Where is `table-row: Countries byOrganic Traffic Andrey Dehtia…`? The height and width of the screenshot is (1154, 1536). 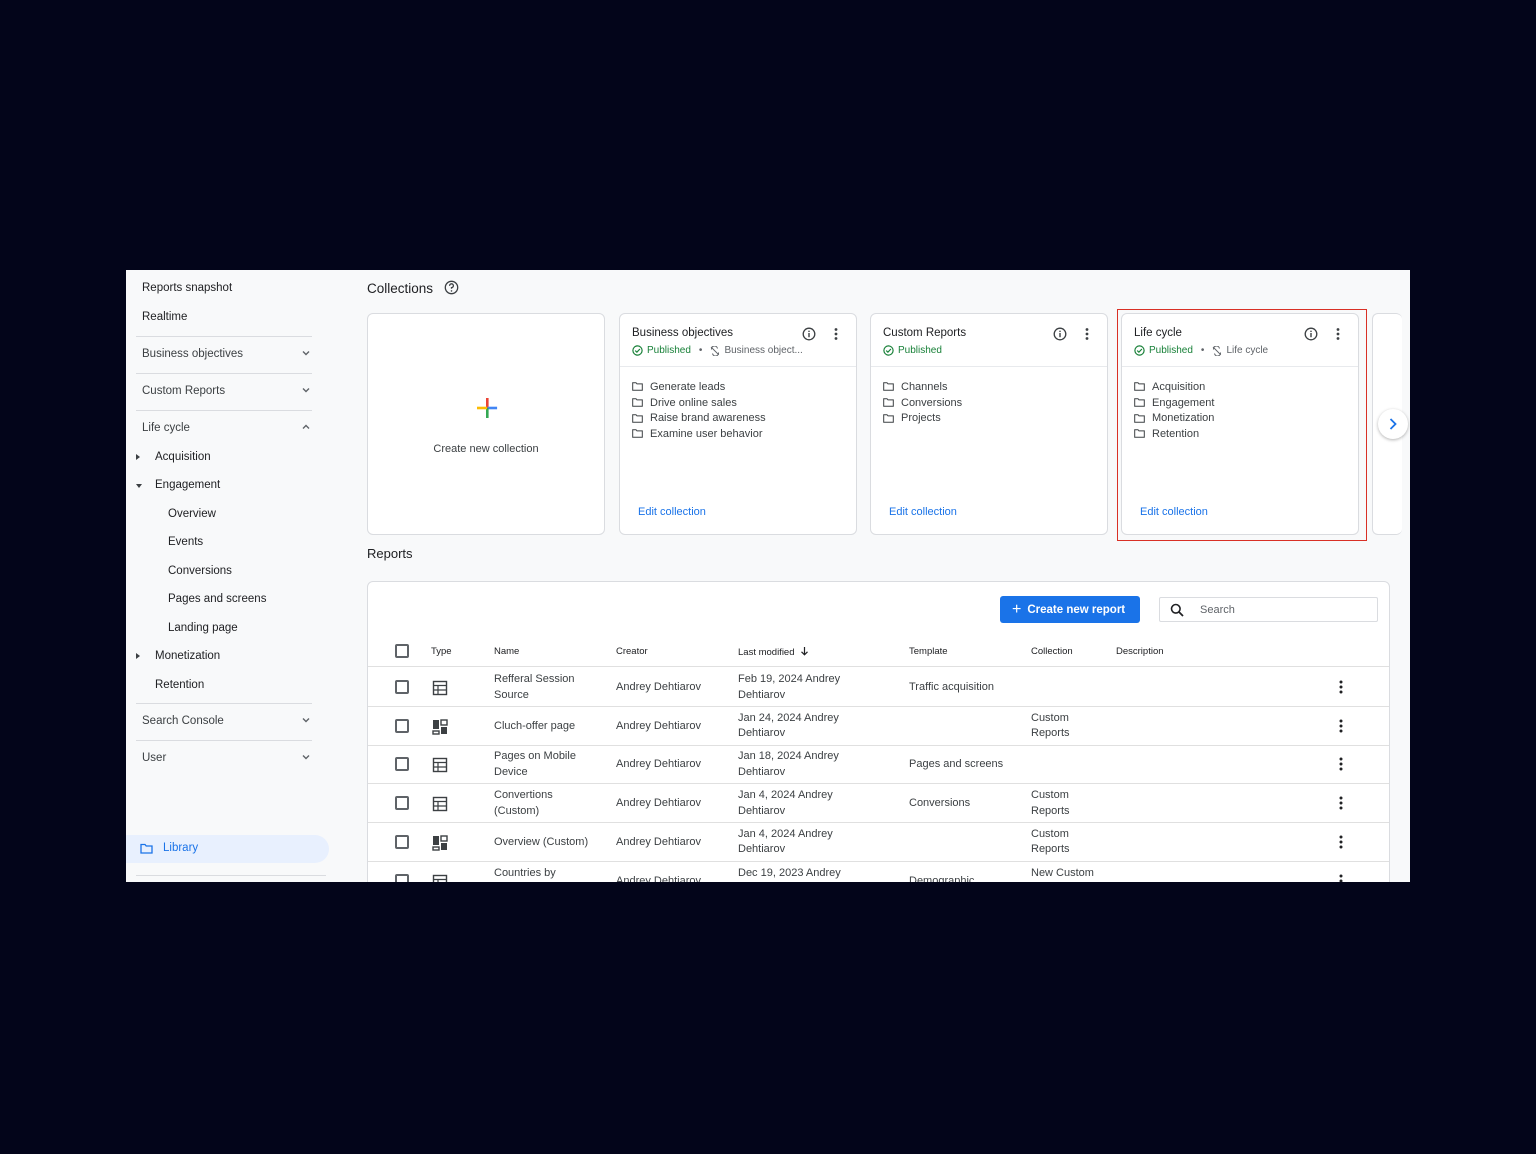 table-row: Countries byOrganic Traffic Andrey Dehtia… is located at coordinates (878, 872).